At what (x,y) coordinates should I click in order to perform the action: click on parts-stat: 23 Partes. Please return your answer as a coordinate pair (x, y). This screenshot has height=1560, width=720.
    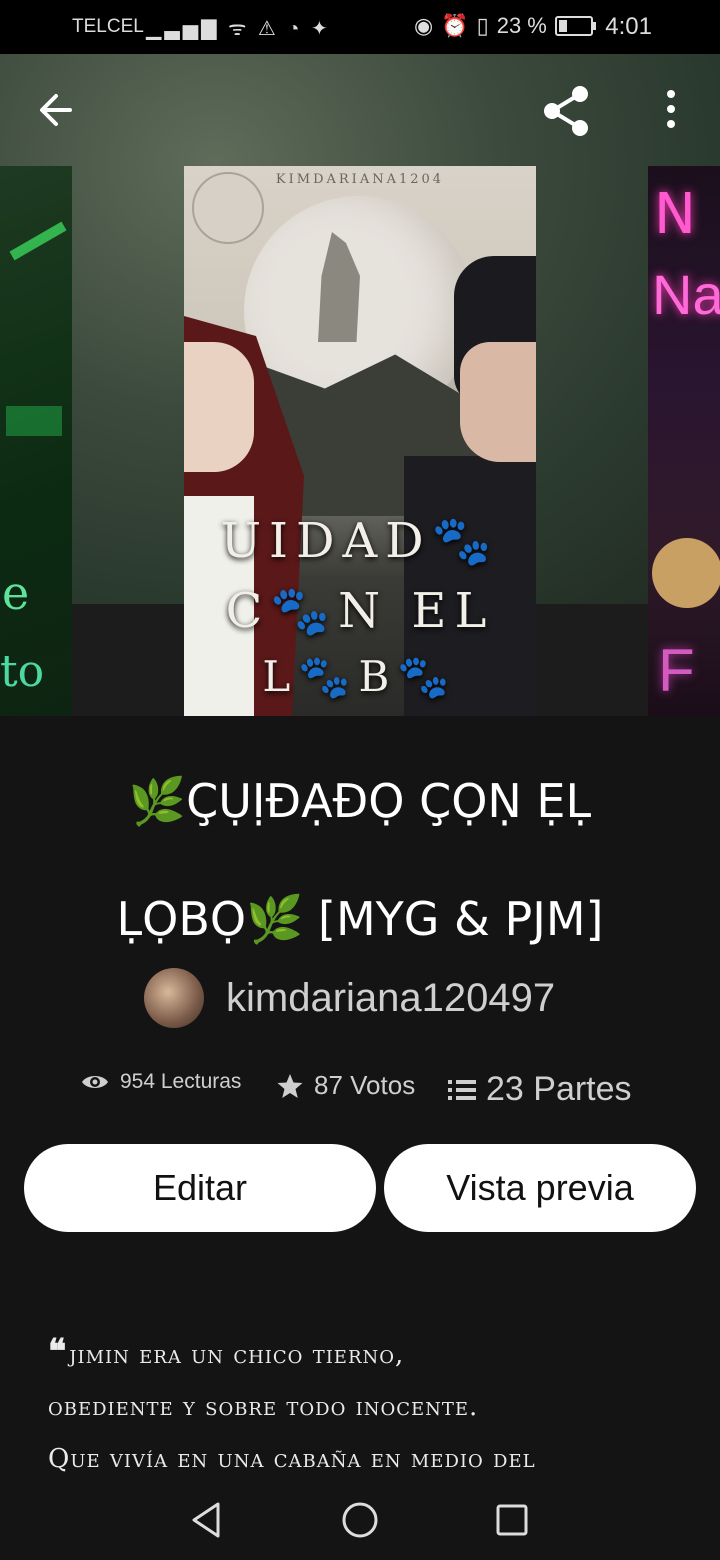
    Looking at the image, I should click on (540, 1089).